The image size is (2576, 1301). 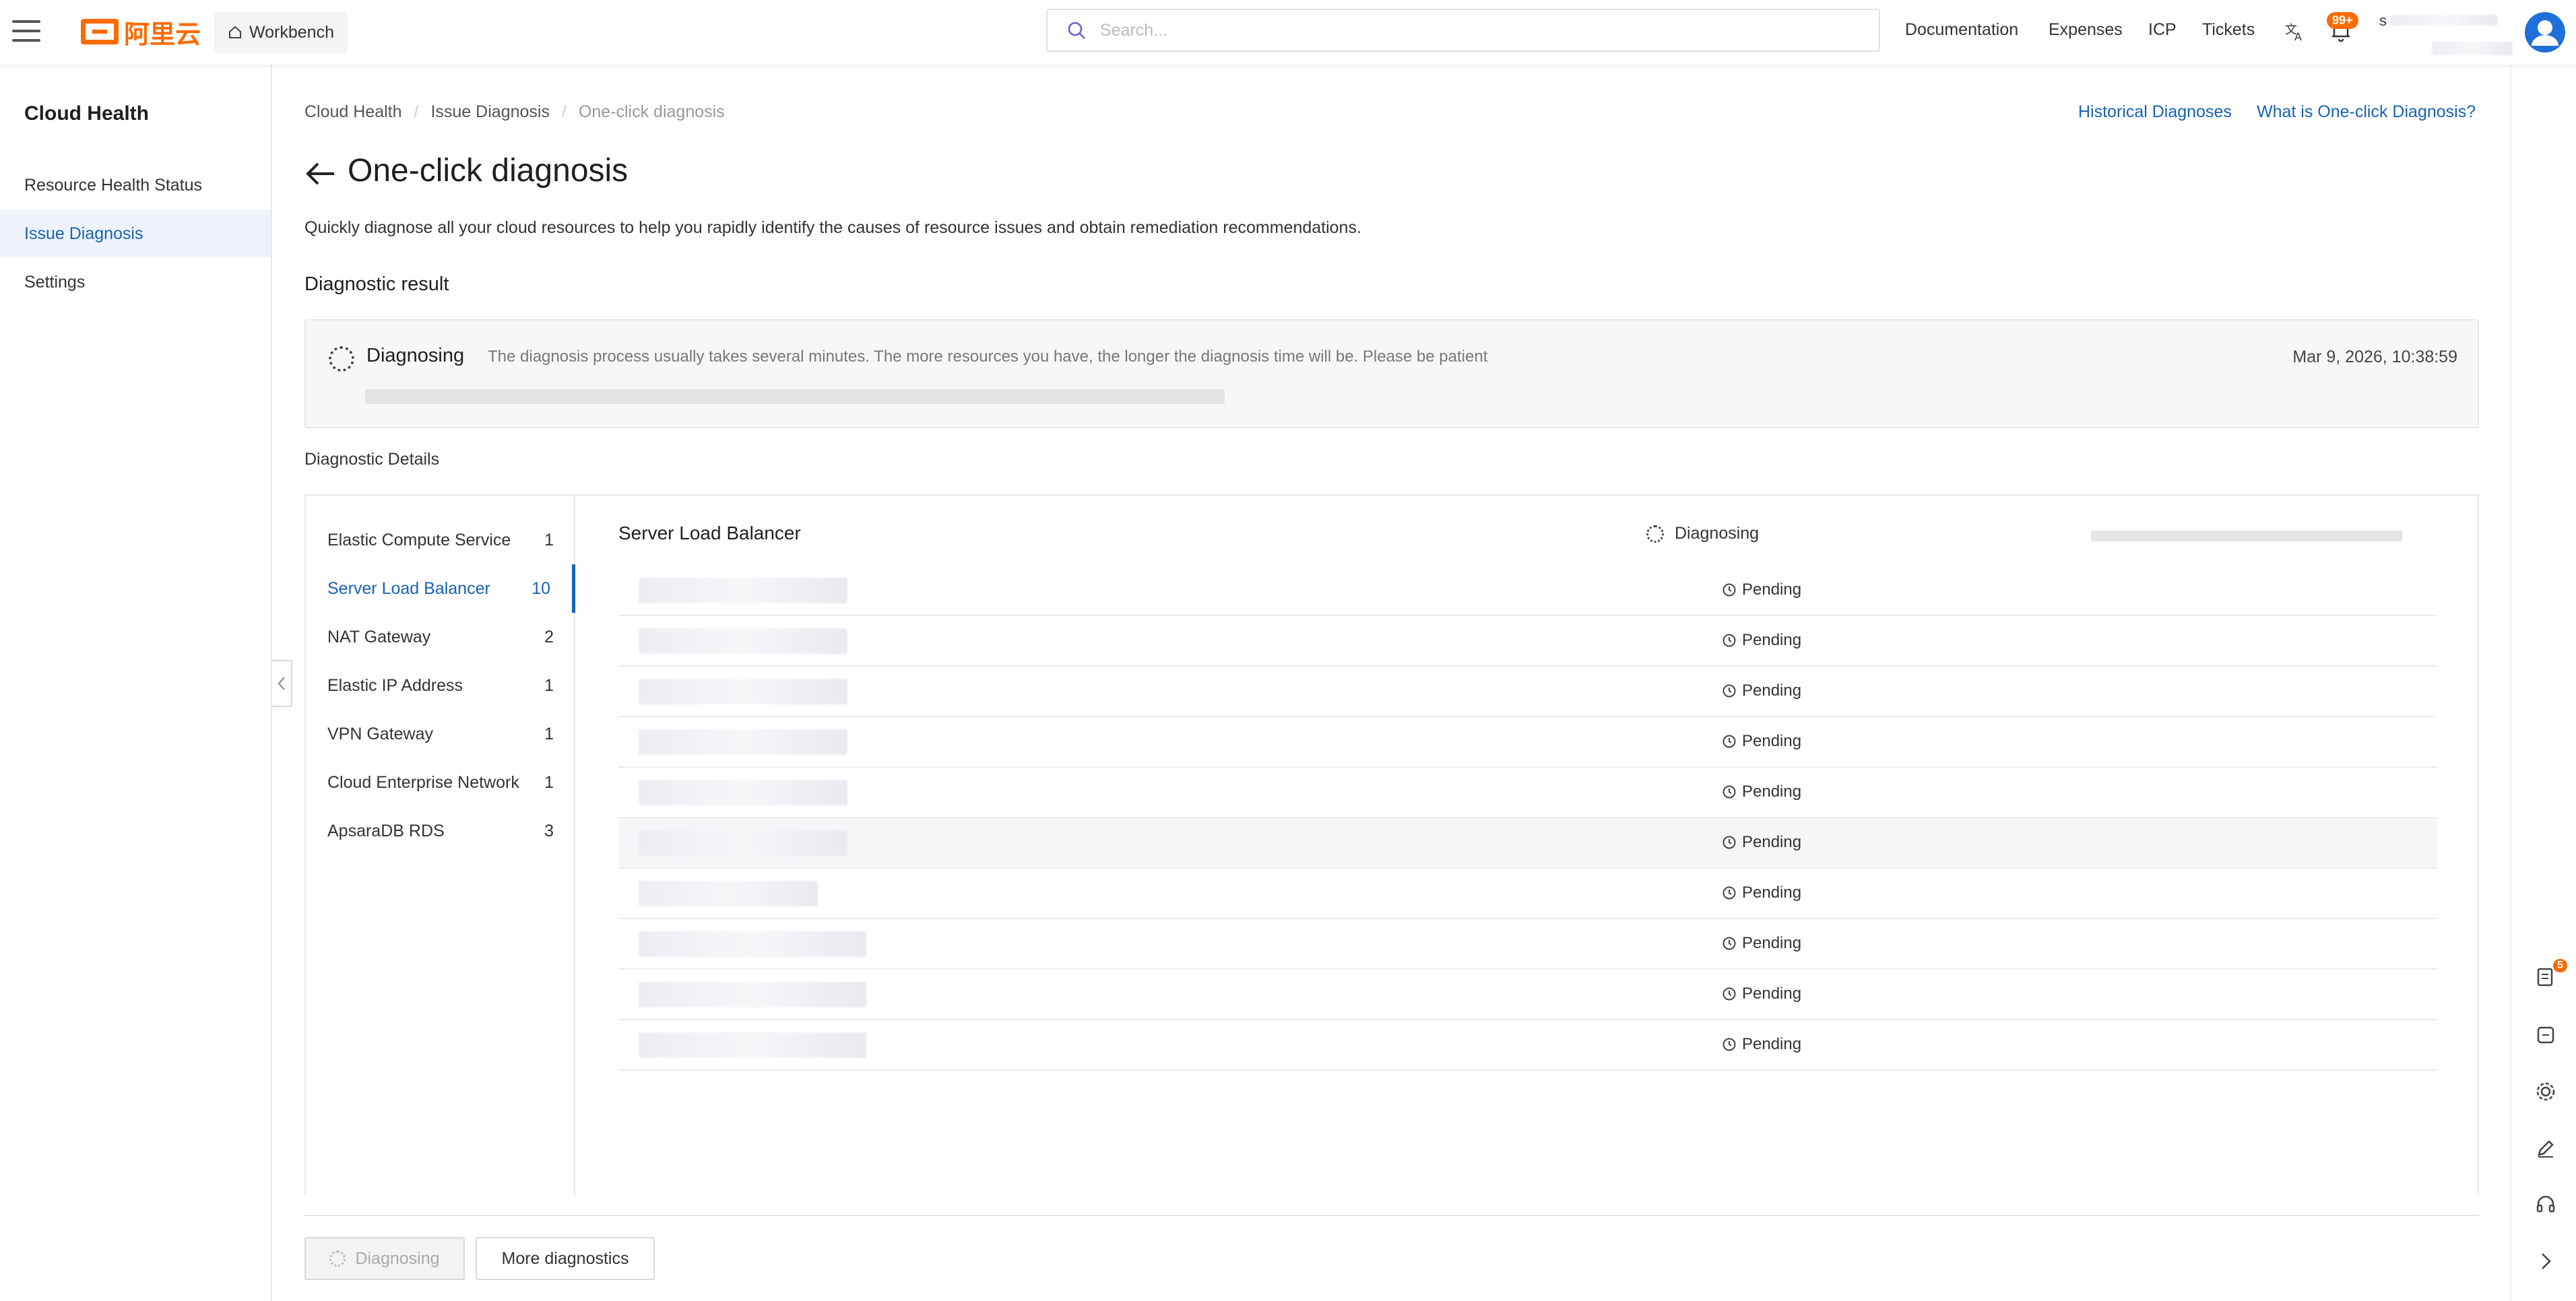 What do you see at coordinates (549, 831) in the screenshot?
I see `category-count: 3` at bounding box center [549, 831].